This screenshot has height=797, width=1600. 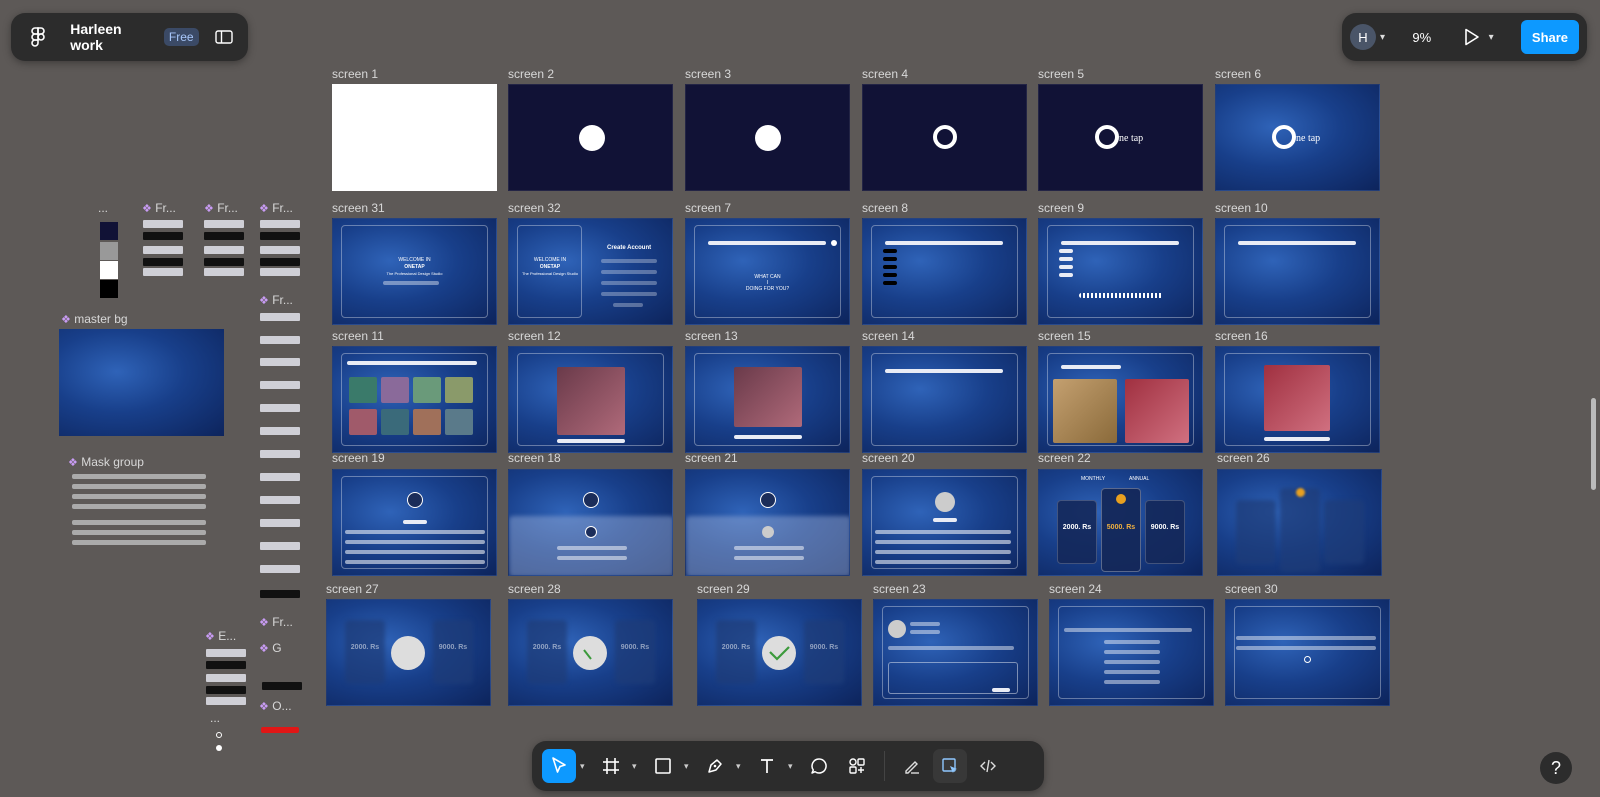 I want to click on component-mask-group: ❖ Mask group, so click(x=106, y=462).